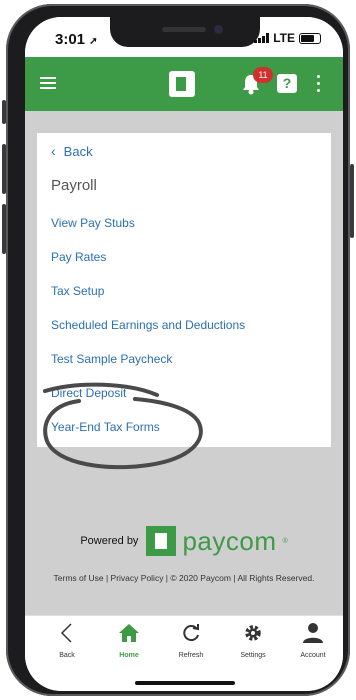  Describe the element at coordinates (253, 655) in the screenshot. I see `tab-settings-label: Settings` at that location.